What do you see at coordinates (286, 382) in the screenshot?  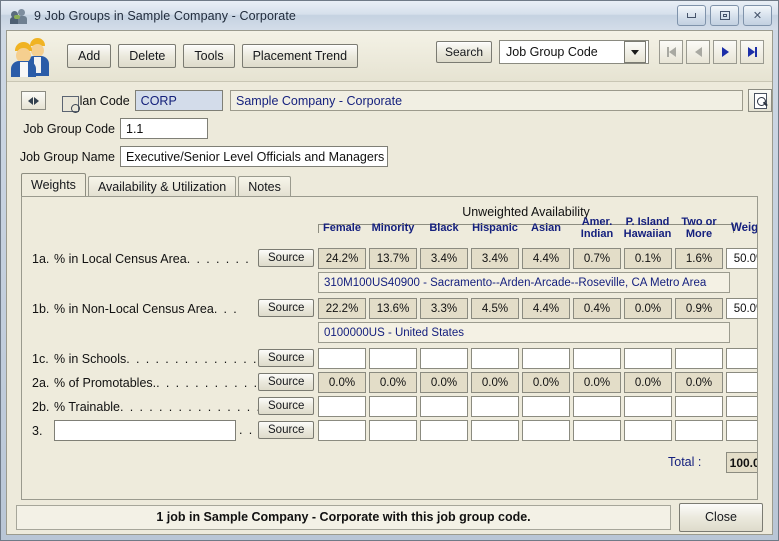 I see `source-button-2a: Source` at bounding box center [286, 382].